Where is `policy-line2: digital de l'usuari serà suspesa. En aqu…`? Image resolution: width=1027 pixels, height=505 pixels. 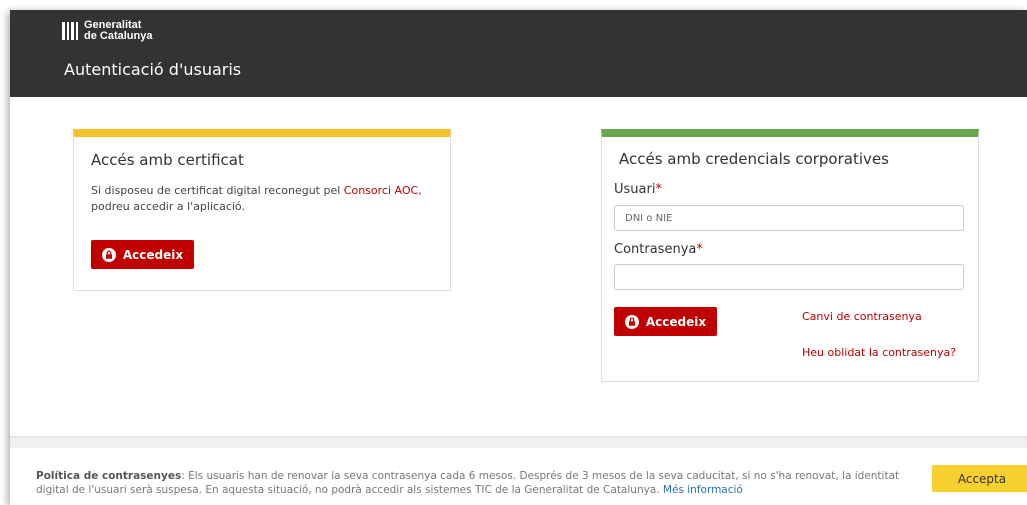
policy-line2: digital de l'usuari serà suspesa. En aqu… is located at coordinates (349, 490).